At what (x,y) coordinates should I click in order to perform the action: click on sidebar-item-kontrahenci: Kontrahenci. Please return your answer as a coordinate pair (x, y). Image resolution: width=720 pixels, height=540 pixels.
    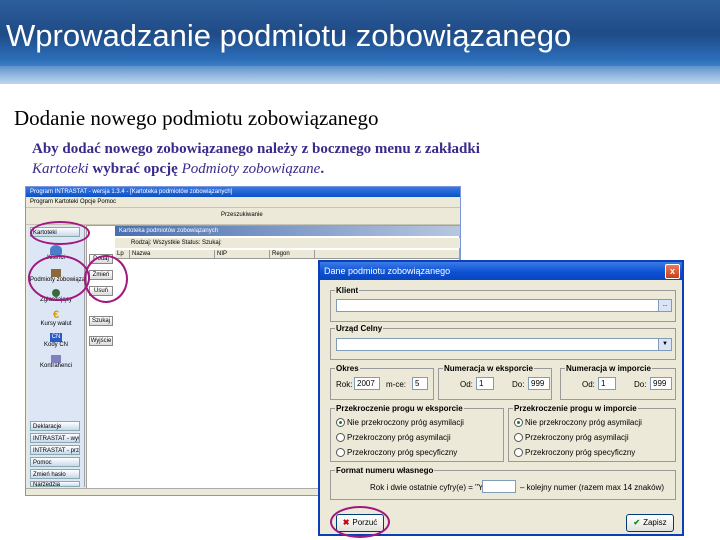
    Looking at the image, I should click on (56, 362).